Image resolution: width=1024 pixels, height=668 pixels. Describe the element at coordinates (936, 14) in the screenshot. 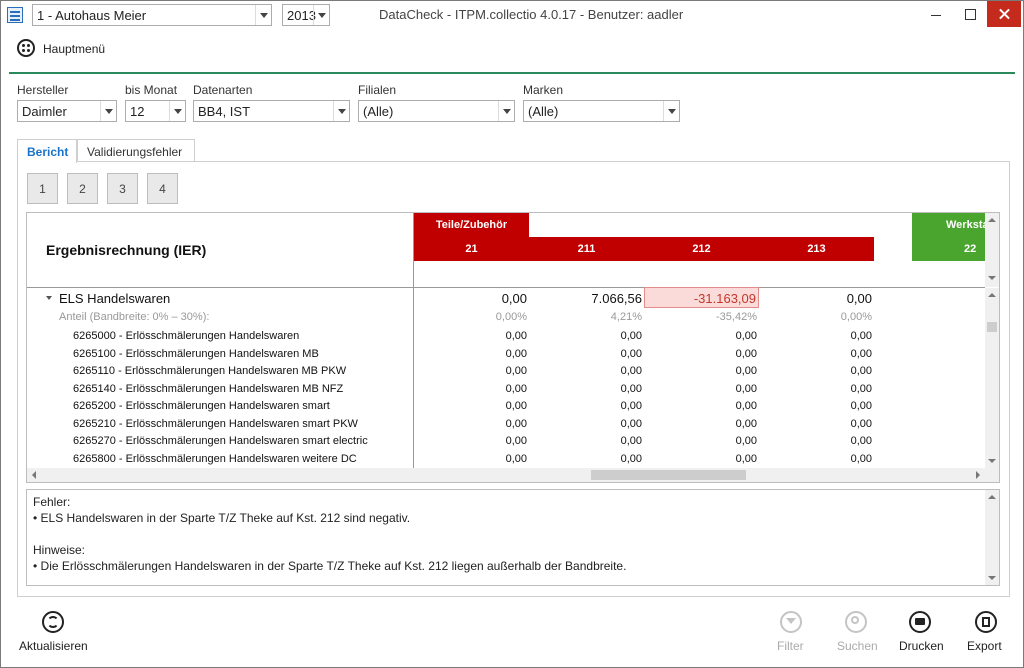

I see `minimize-button` at that location.